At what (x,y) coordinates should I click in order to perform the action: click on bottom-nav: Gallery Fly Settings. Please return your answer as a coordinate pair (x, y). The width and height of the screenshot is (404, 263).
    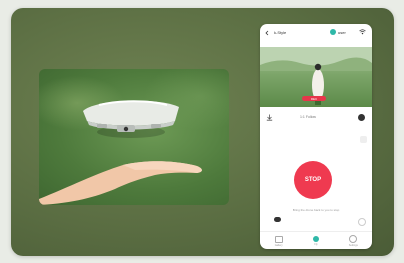
    Looking at the image, I should click on (316, 240).